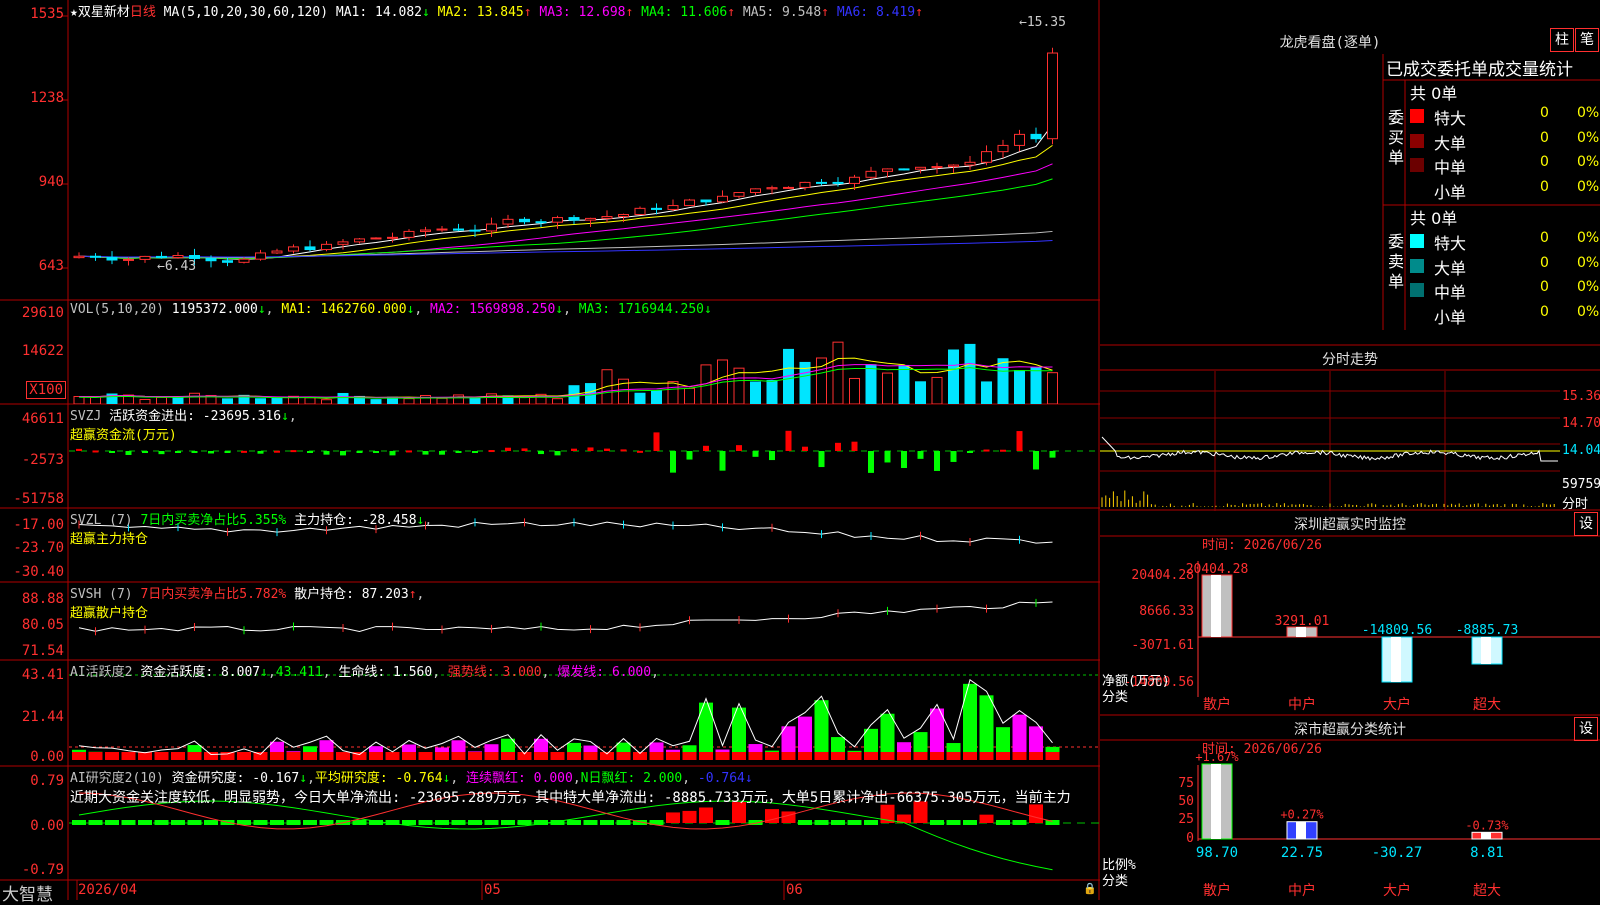 Image resolution: width=1600 pixels, height=905 pixels. What do you see at coordinates (1505, 241) in the screenshot?
I see `sell-row: 特大 0 0%` at bounding box center [1505, 241].